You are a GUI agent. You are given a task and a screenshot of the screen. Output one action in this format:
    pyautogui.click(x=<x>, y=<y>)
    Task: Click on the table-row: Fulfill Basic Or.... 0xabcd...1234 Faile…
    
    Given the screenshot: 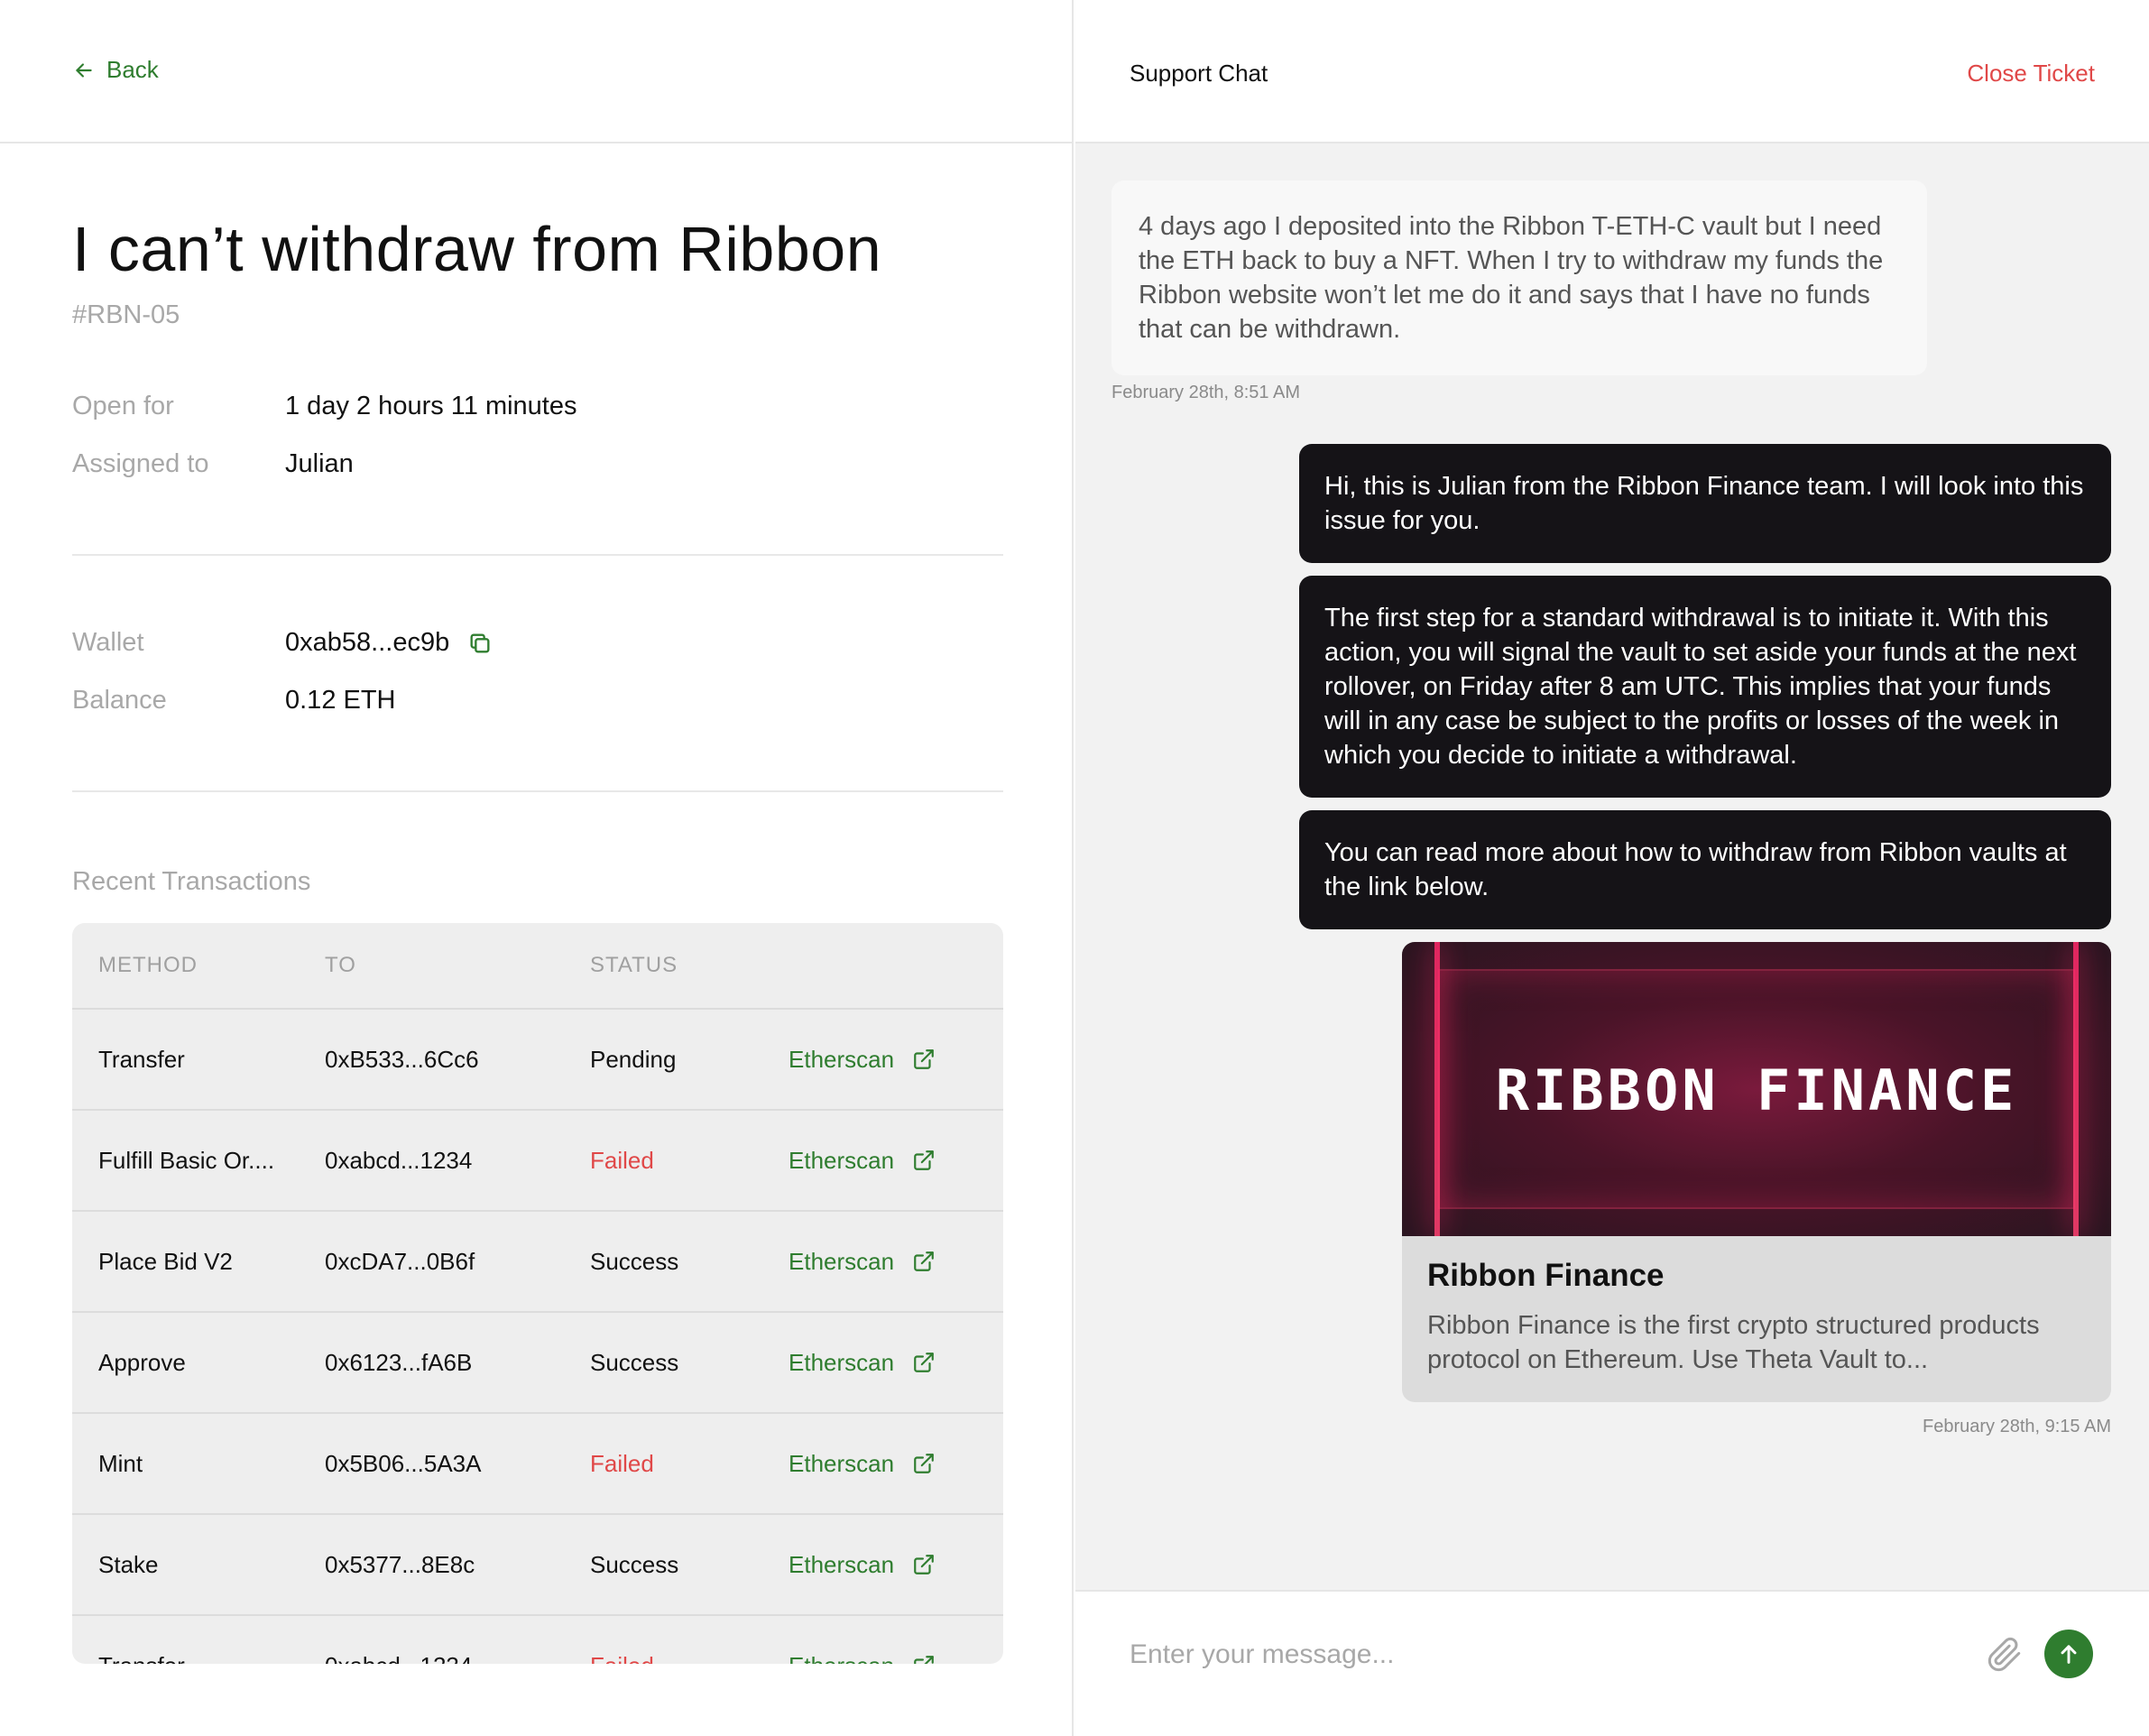 What is the action you would take?
    pyautogui.click(x=537, y=1162)
    